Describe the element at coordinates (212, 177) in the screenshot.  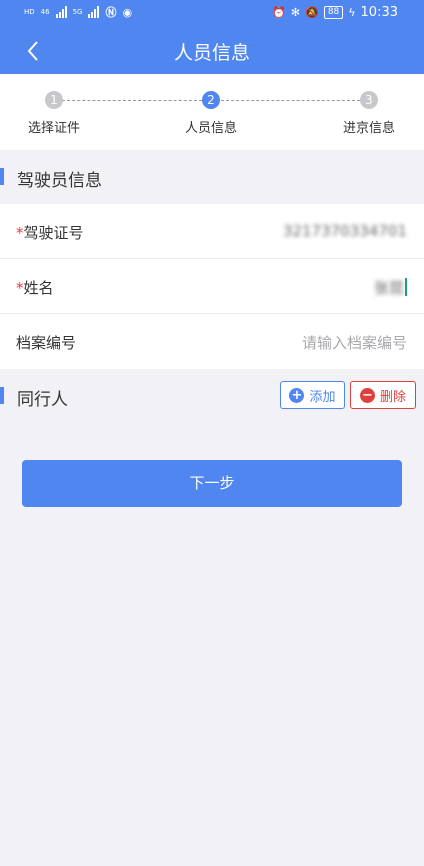
I see `driver-section-header: 驾驶员信息` at that location.